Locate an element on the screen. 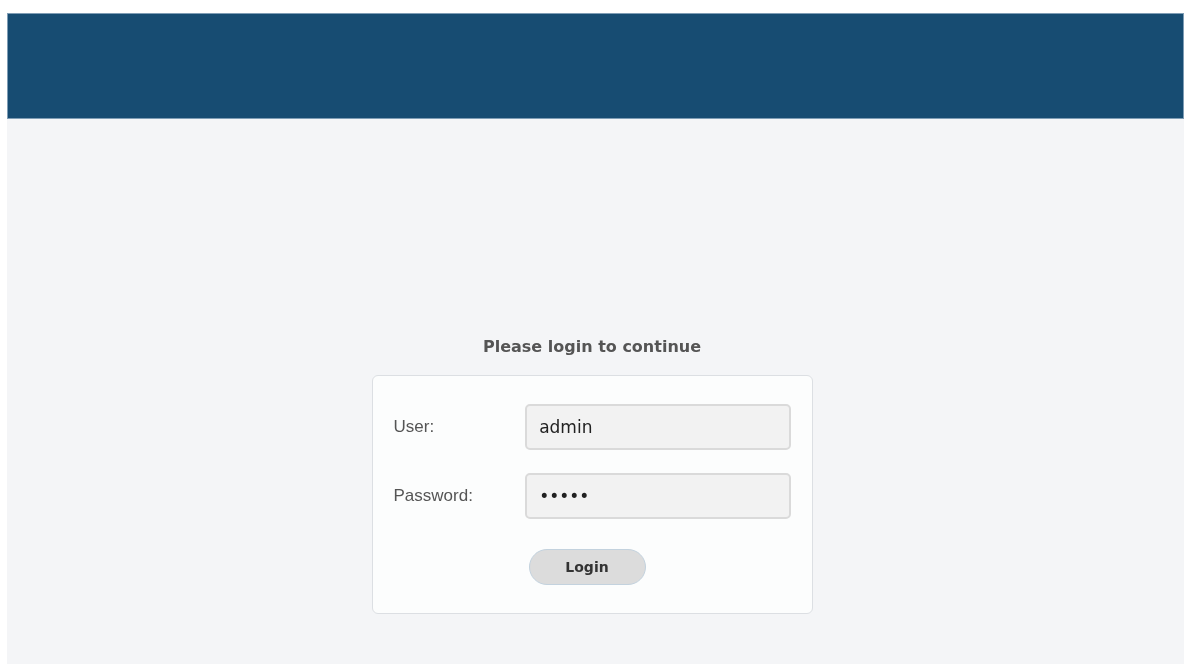  login-button: Login is located at coordinates (587, 567).